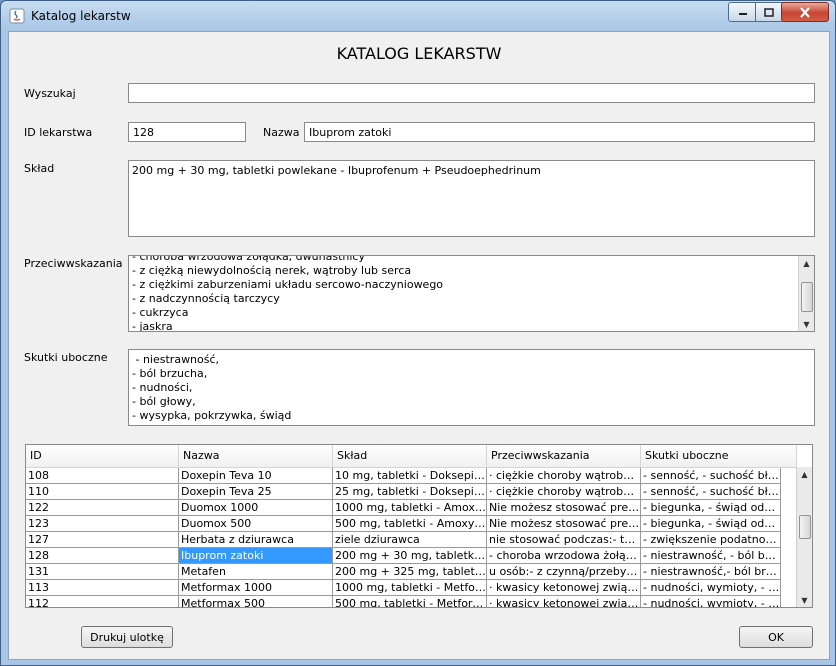  I want to click on close-icon, so click(805, 12).